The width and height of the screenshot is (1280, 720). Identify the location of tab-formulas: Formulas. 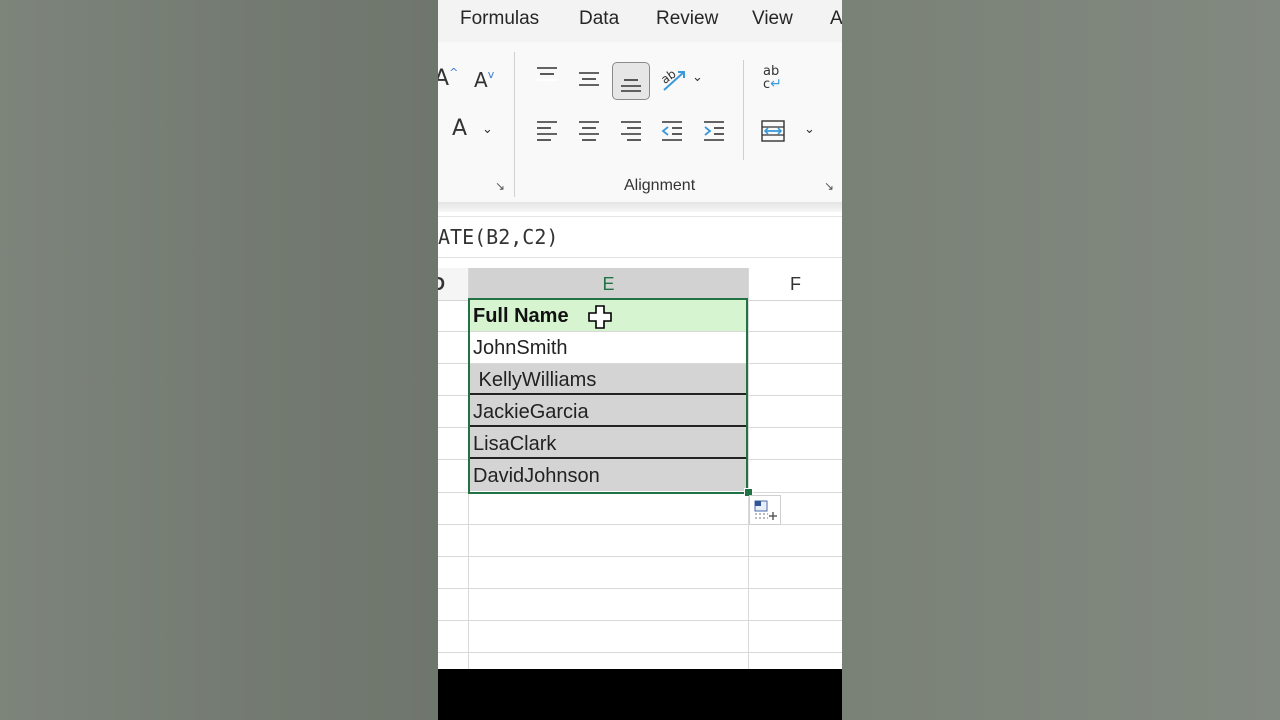
(499, 19).